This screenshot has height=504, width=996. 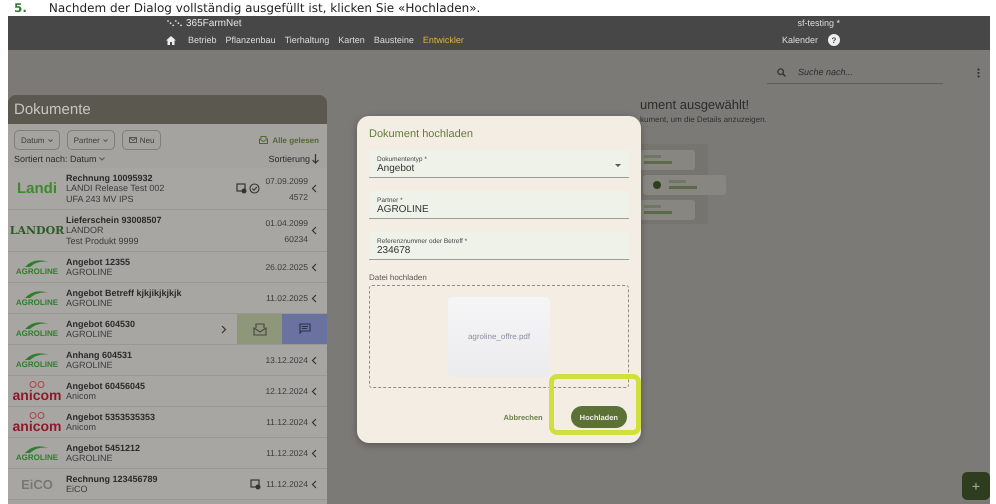 What do you see at coordinates (800, 40) in the screenshot?
I see `calendar-link: Kalender` at bounding box center [800, 40].